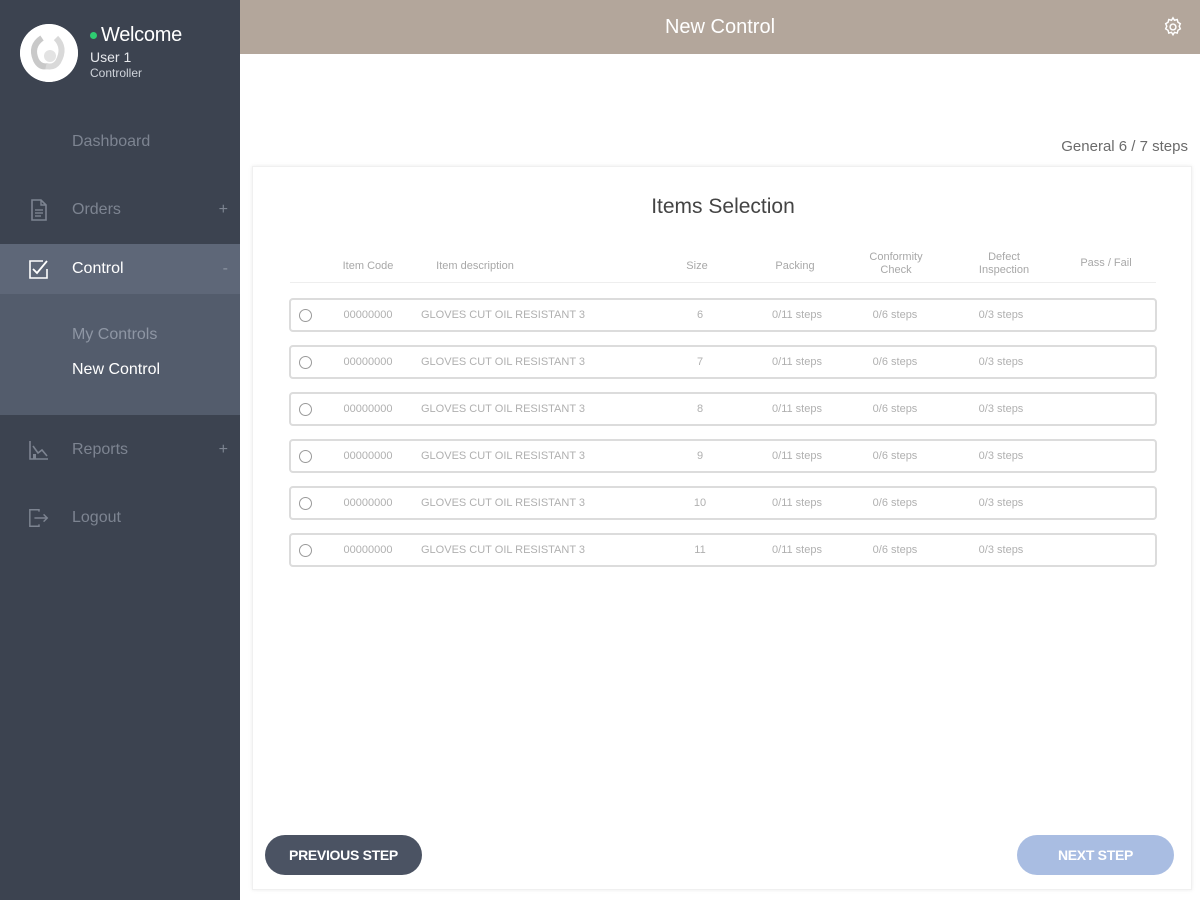  I want to click on column-header-defect-inspection: Defect Inspection, so click(1004, 263).